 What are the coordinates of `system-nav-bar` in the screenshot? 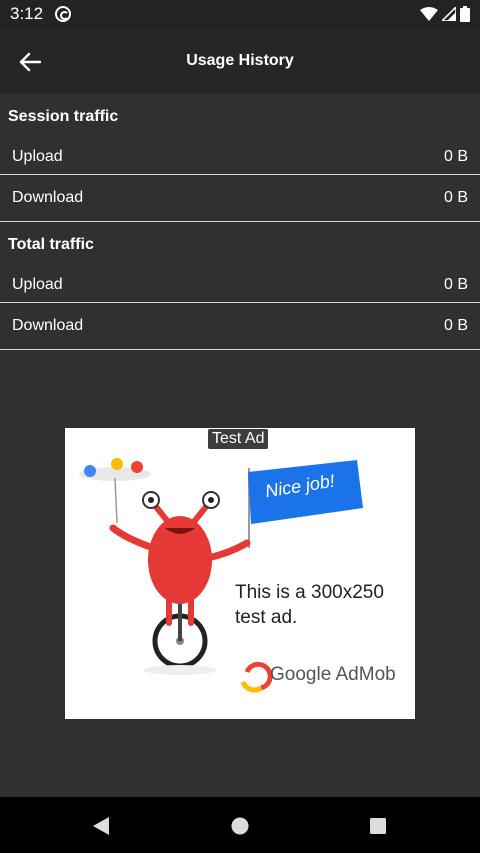 It's located at (240, 825).